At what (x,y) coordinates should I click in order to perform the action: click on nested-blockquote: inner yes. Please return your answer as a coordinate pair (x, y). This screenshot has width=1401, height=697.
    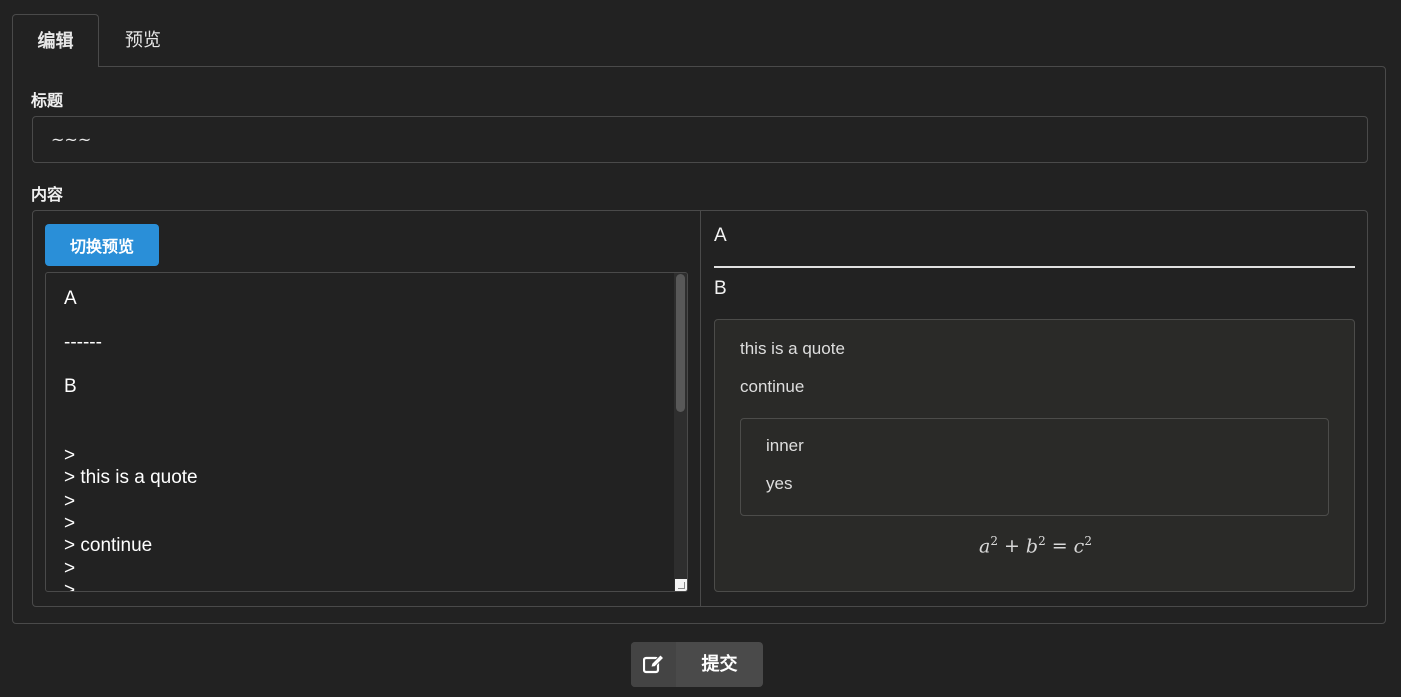
    Looking at the image, I should click on (1034, 467).